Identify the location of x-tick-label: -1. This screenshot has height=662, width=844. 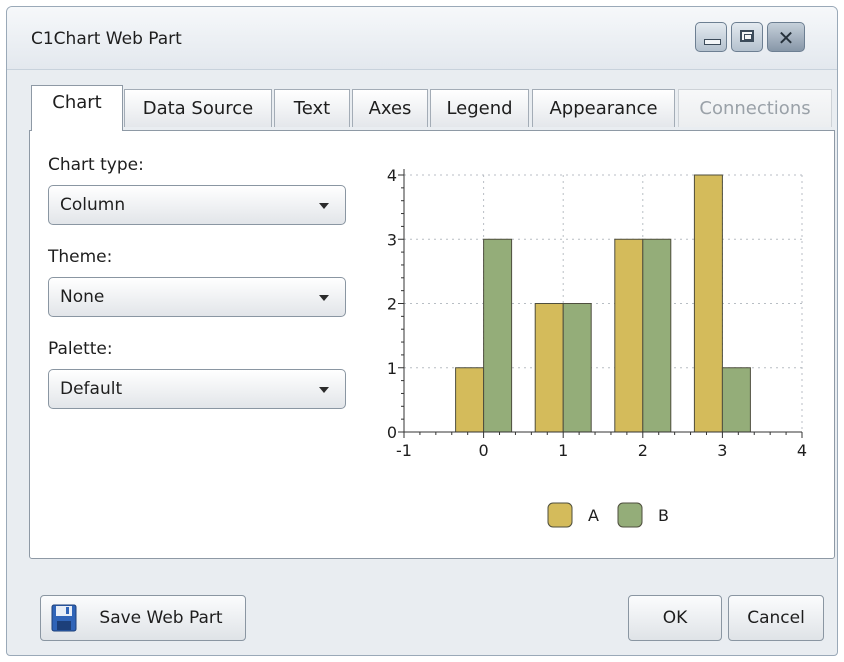
(404, 450).